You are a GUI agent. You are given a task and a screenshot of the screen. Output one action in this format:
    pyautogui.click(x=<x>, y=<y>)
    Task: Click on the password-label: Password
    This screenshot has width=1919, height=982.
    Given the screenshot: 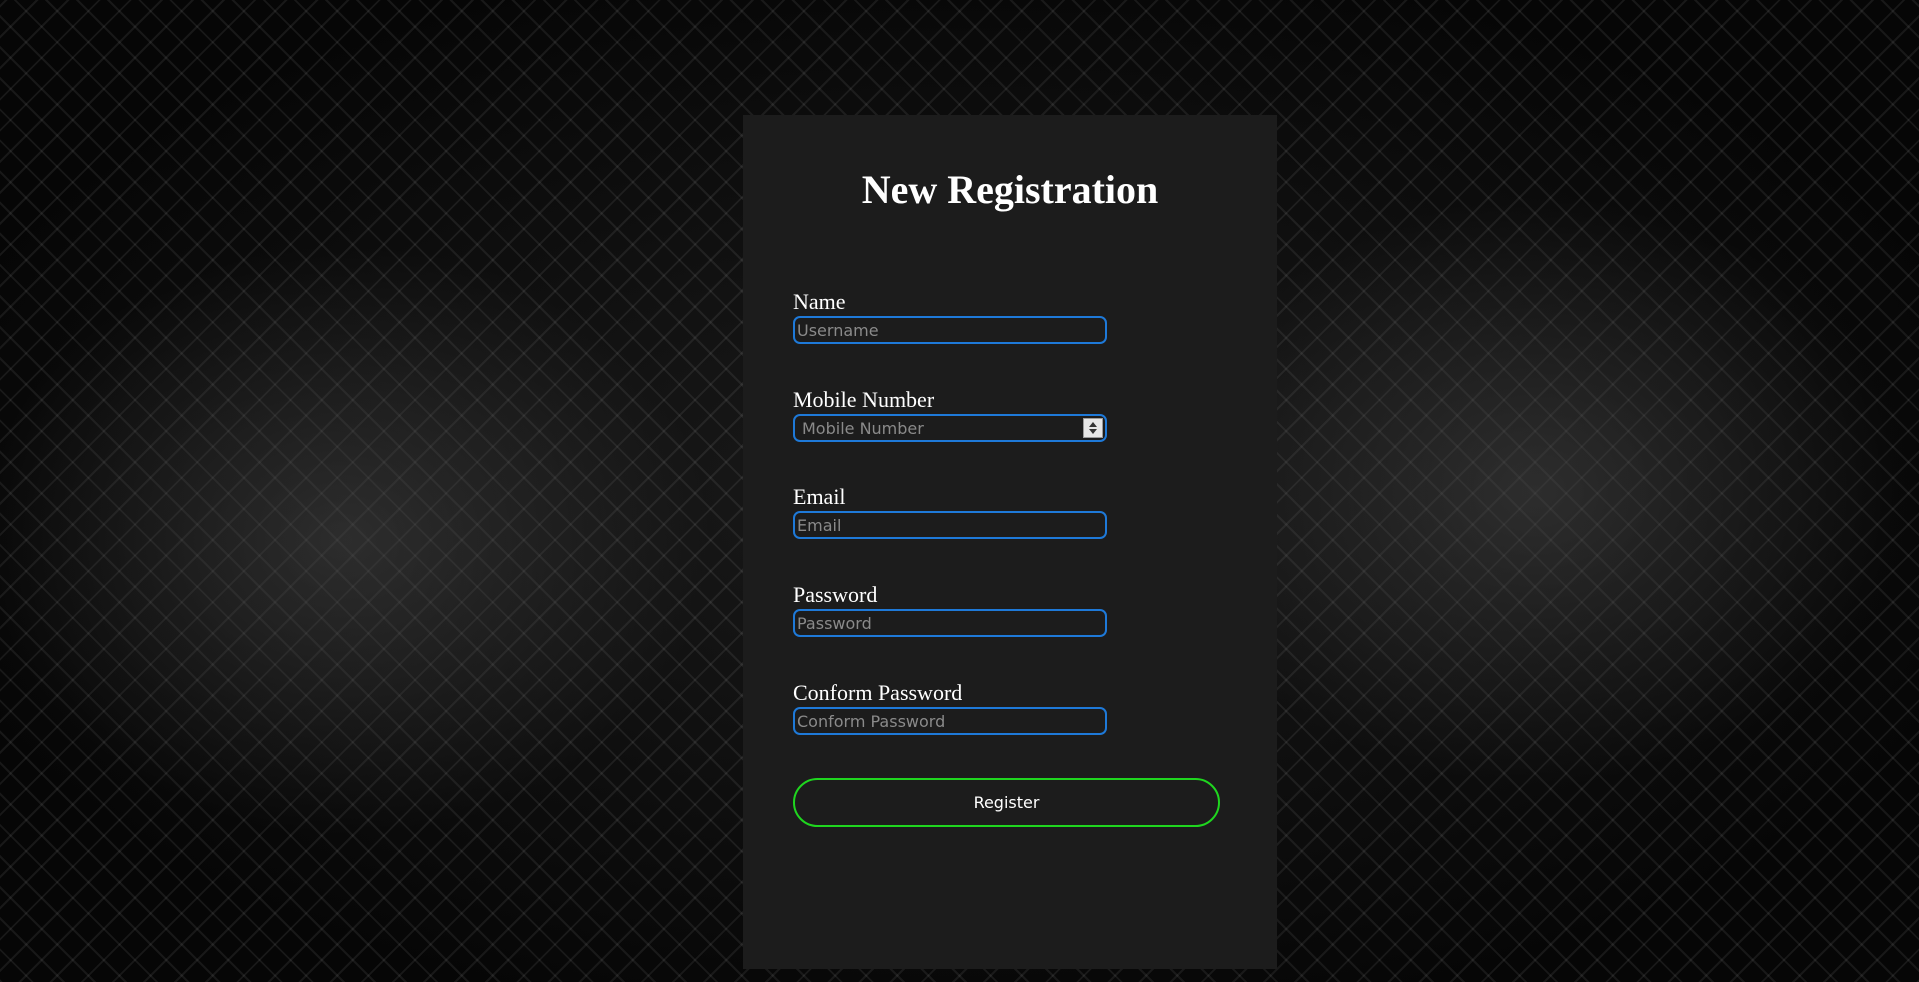 What is the action you would take?
    pyautogui.click(x=835, y=594)
    